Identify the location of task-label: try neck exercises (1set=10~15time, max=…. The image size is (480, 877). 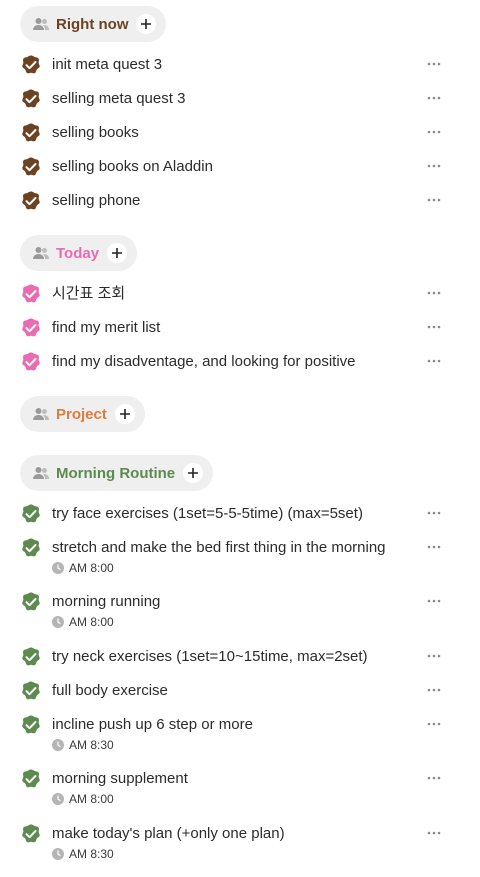
(210, 656).